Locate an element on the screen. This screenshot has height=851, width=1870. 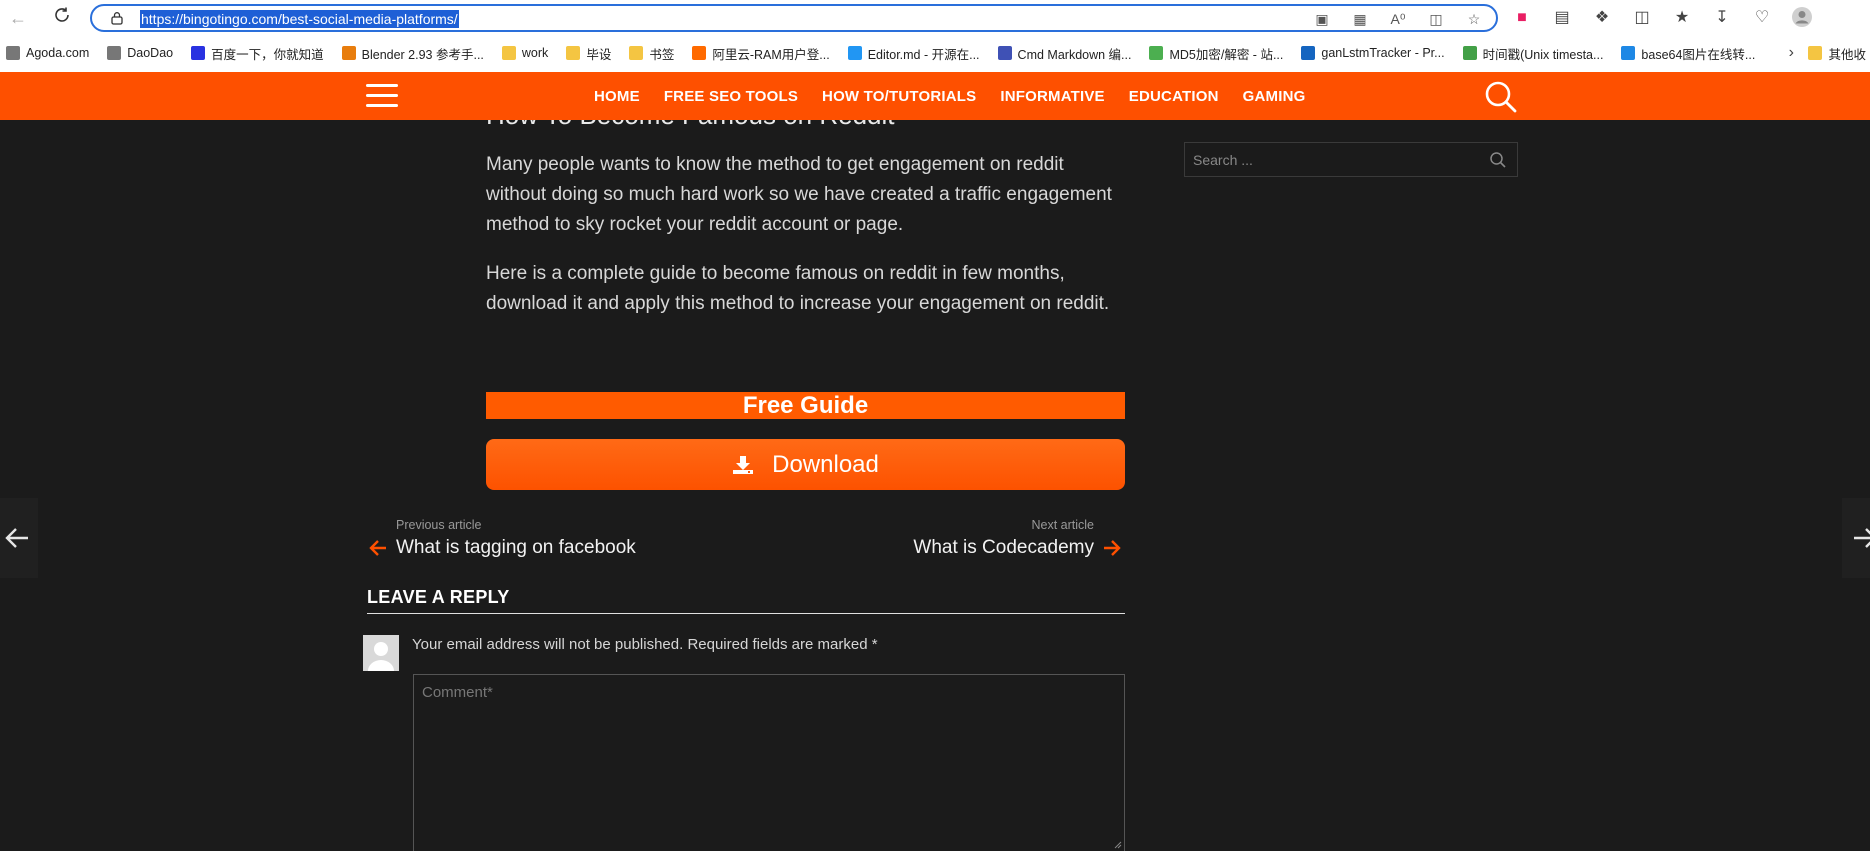
arrow-left-icon is located at coordinates (378, 548).